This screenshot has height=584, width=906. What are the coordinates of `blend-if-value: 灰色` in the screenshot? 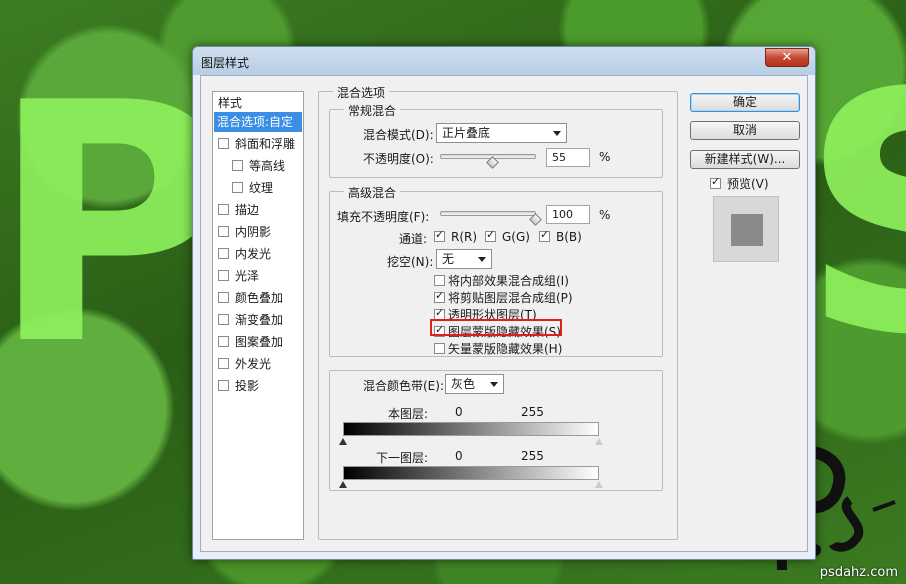 It's located at (463, 384).